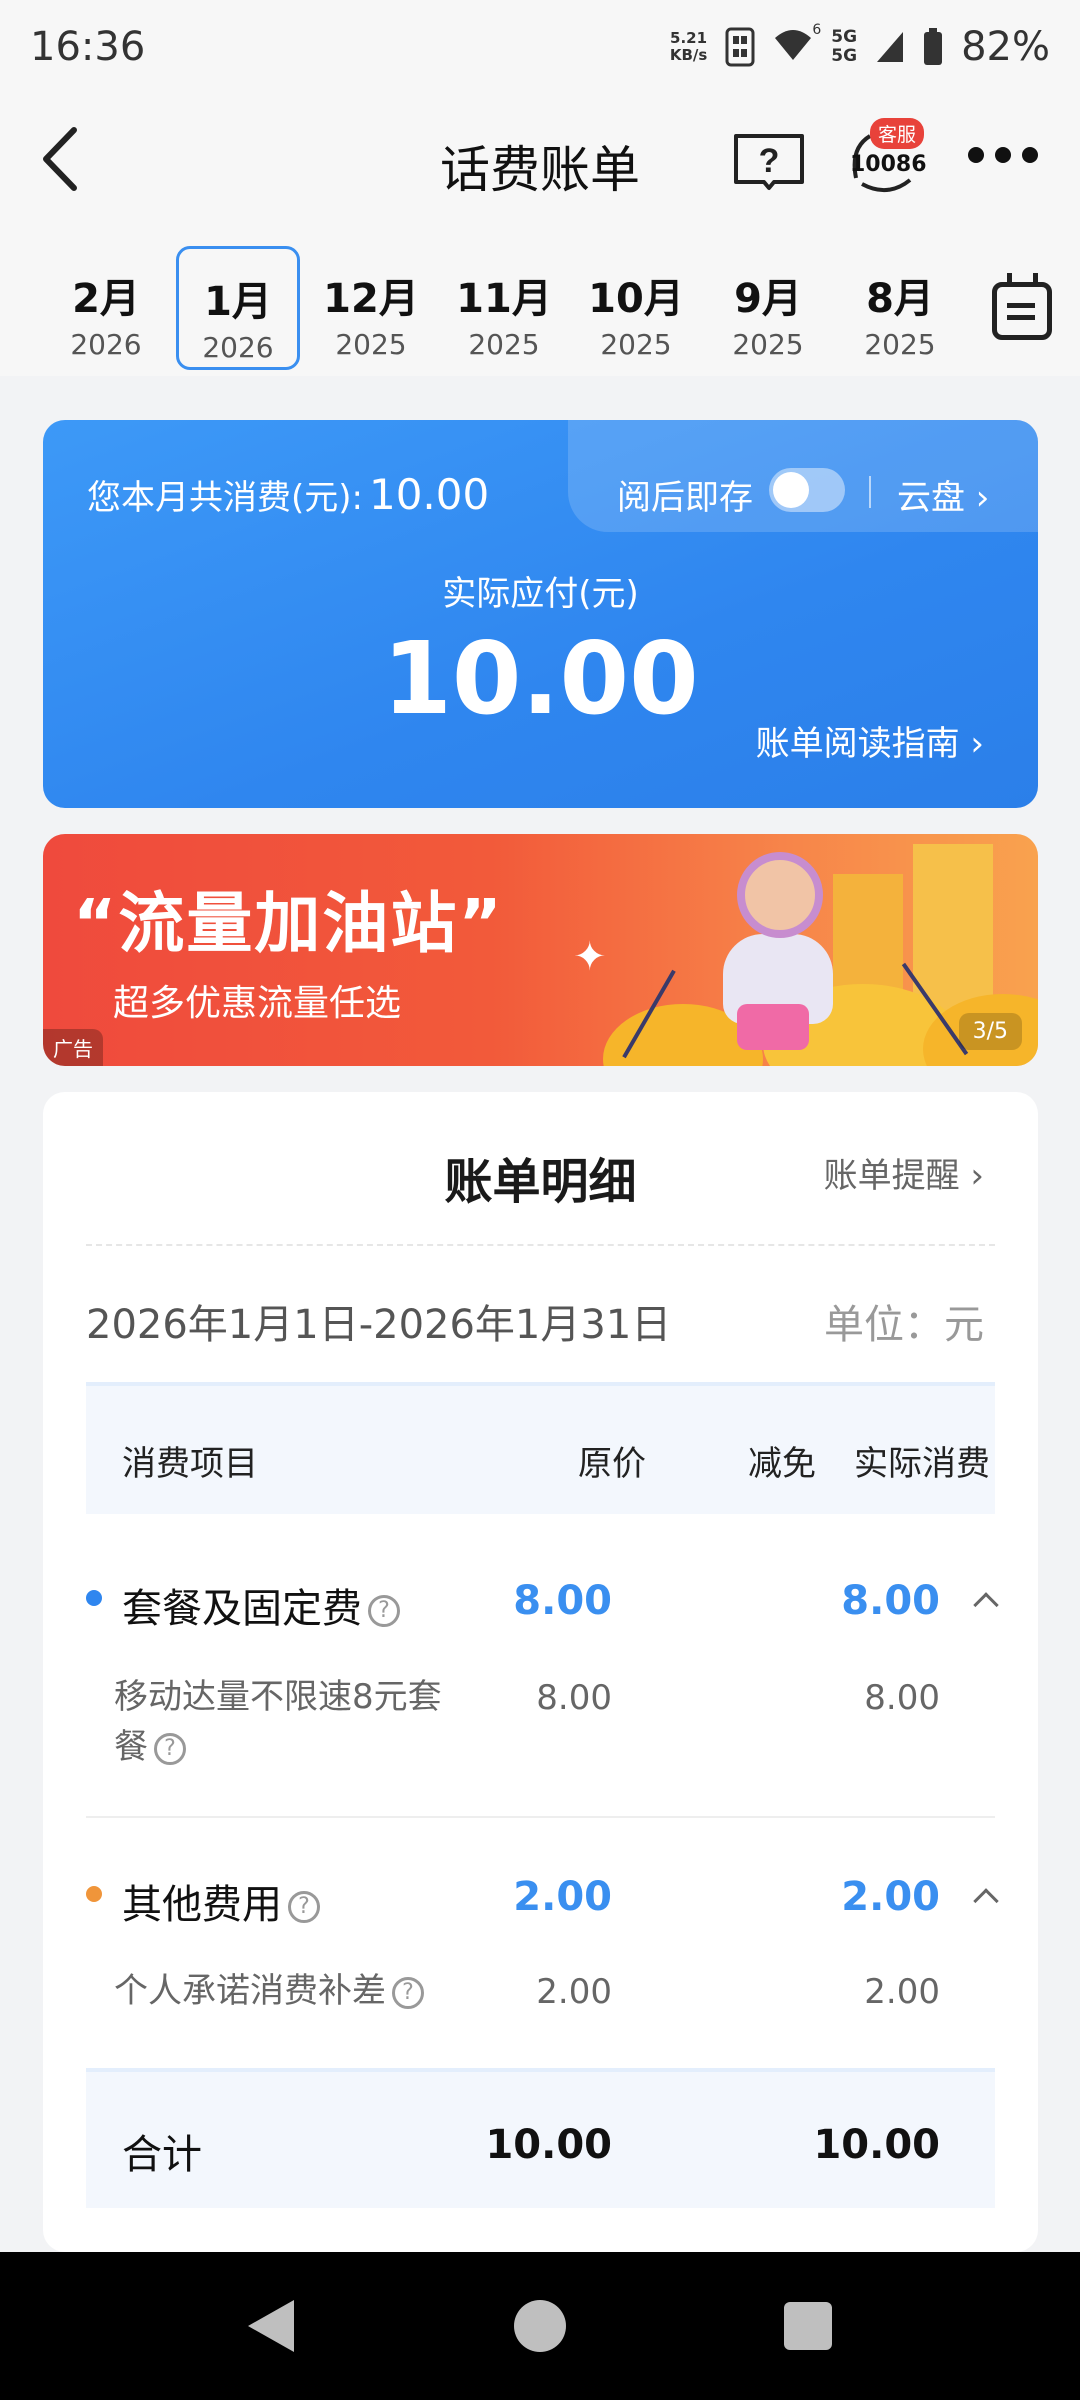 The image size is (1080, 2400). Describe the element at coordinates (288, 923) in the screenshot. I see `banner-title: “流量加油站”` at that location.